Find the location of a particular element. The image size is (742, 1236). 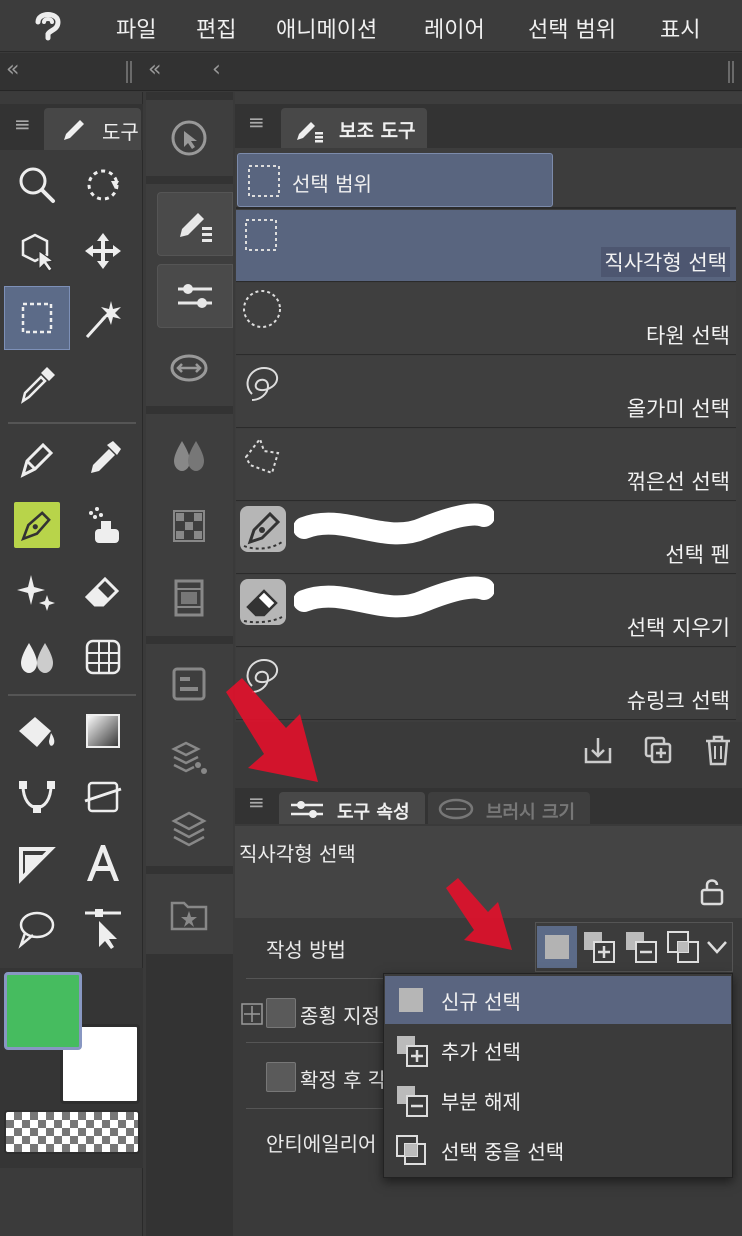

tool-balloon is located at coordinates (37, 929).